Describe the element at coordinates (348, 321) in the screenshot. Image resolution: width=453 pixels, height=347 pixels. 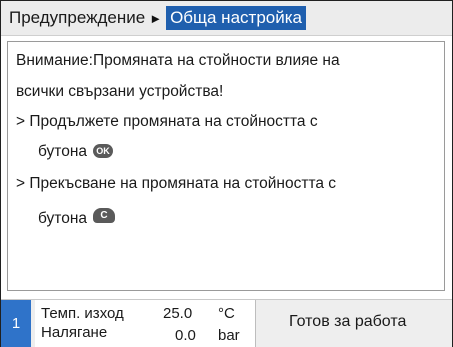
I see `status-text: Готов за работа` at that location.